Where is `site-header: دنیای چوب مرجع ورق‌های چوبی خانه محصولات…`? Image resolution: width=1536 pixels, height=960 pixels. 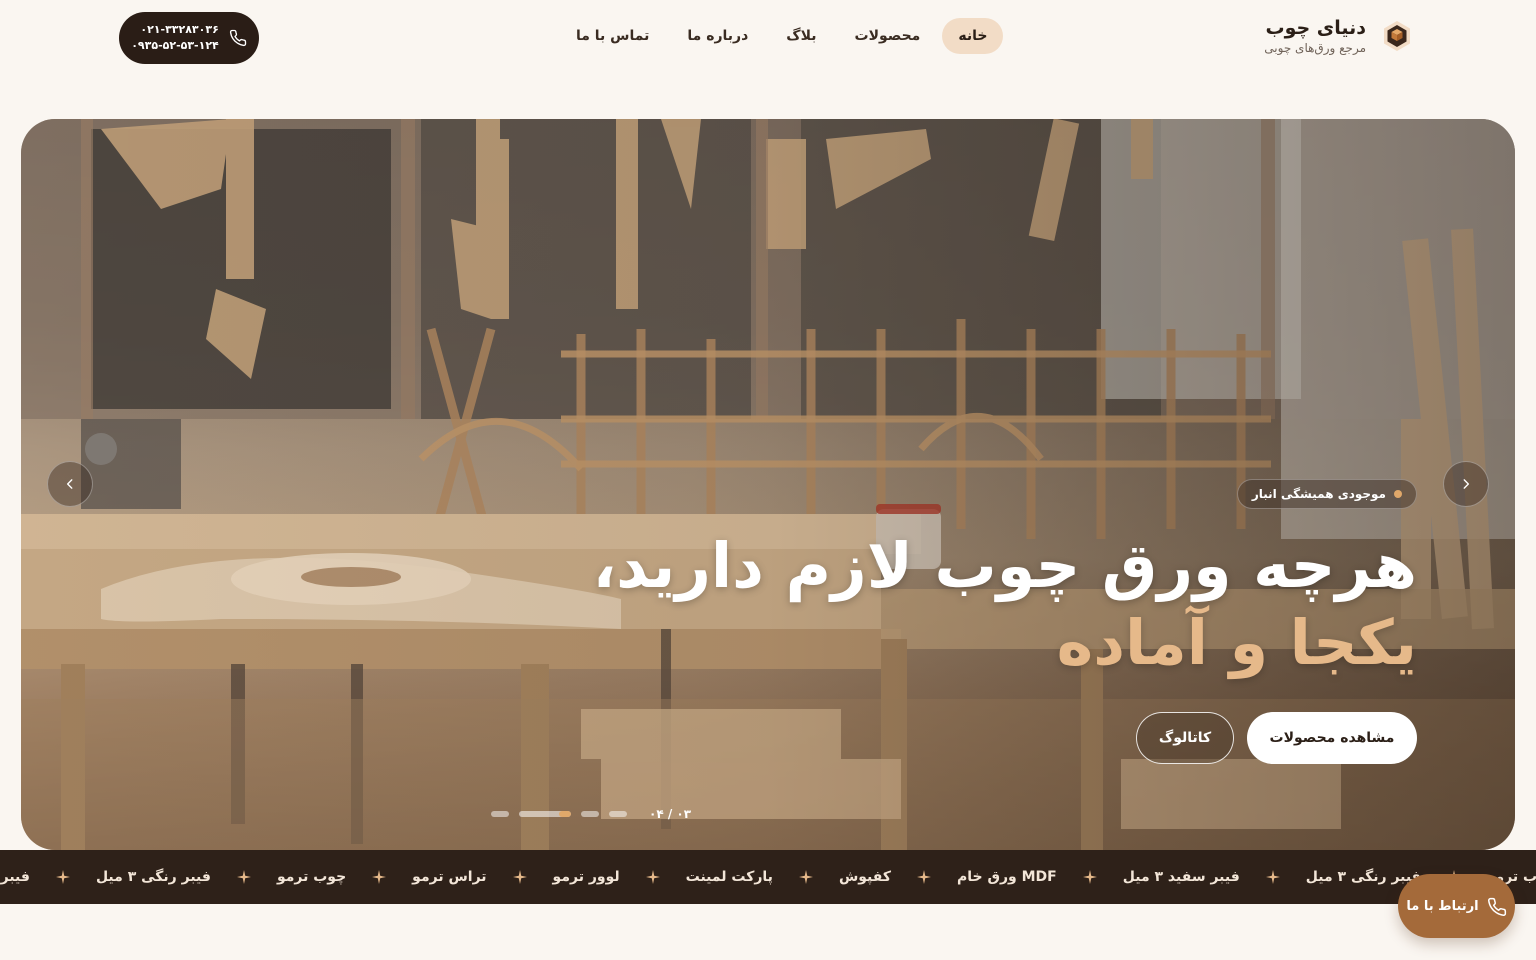
site-header: دنیای چوب مرجع ورق‌های چوبی خانه محصولات… is located at coordinates (768, 40).